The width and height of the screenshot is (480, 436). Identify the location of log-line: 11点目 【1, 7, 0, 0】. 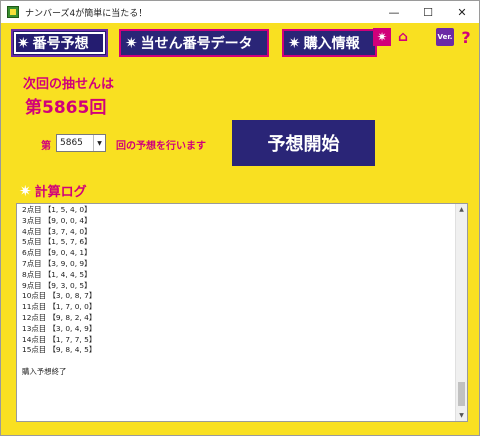
(59, 307).